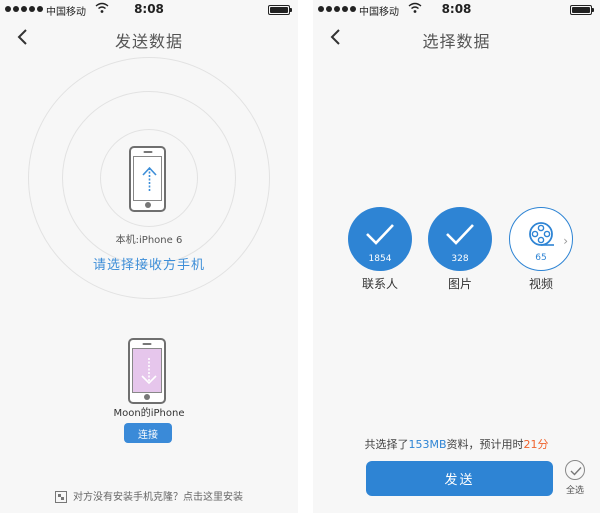 The height and width of the screenshot is (513, 600). I want to click on navigation-bar: 选择数据, so click(456, 38).